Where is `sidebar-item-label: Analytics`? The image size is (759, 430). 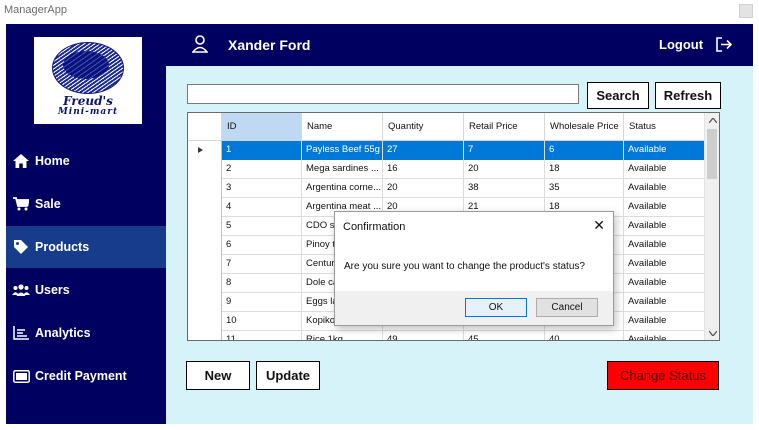
sidebar-item-label: Analytics is located at coordinates (63, 333).